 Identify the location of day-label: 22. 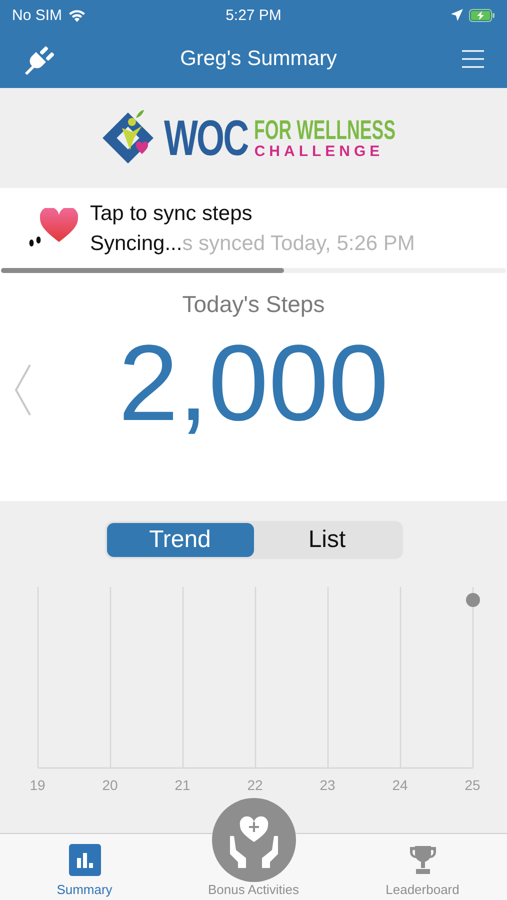
(255, 785).